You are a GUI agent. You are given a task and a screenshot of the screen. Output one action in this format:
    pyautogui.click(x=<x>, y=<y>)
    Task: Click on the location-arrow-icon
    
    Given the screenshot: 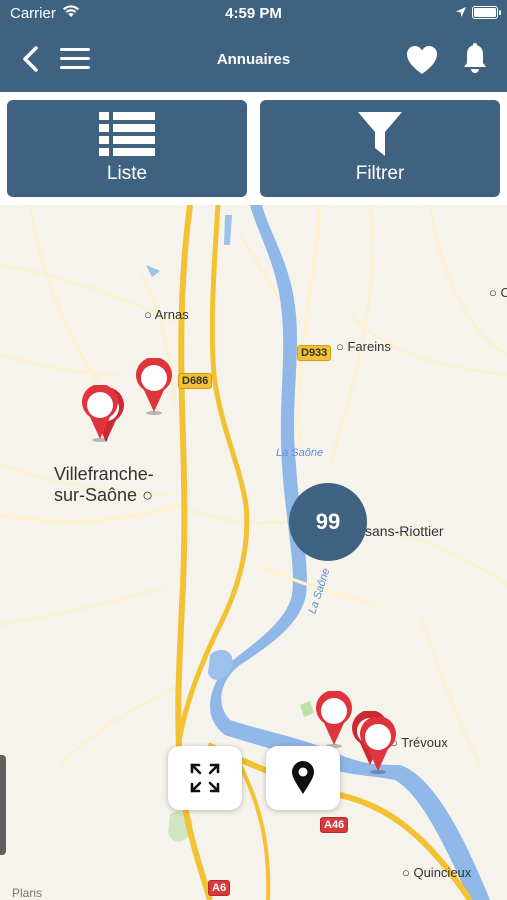 What is the action you would take?
    pyautogui.click(x=461, y=12)
    